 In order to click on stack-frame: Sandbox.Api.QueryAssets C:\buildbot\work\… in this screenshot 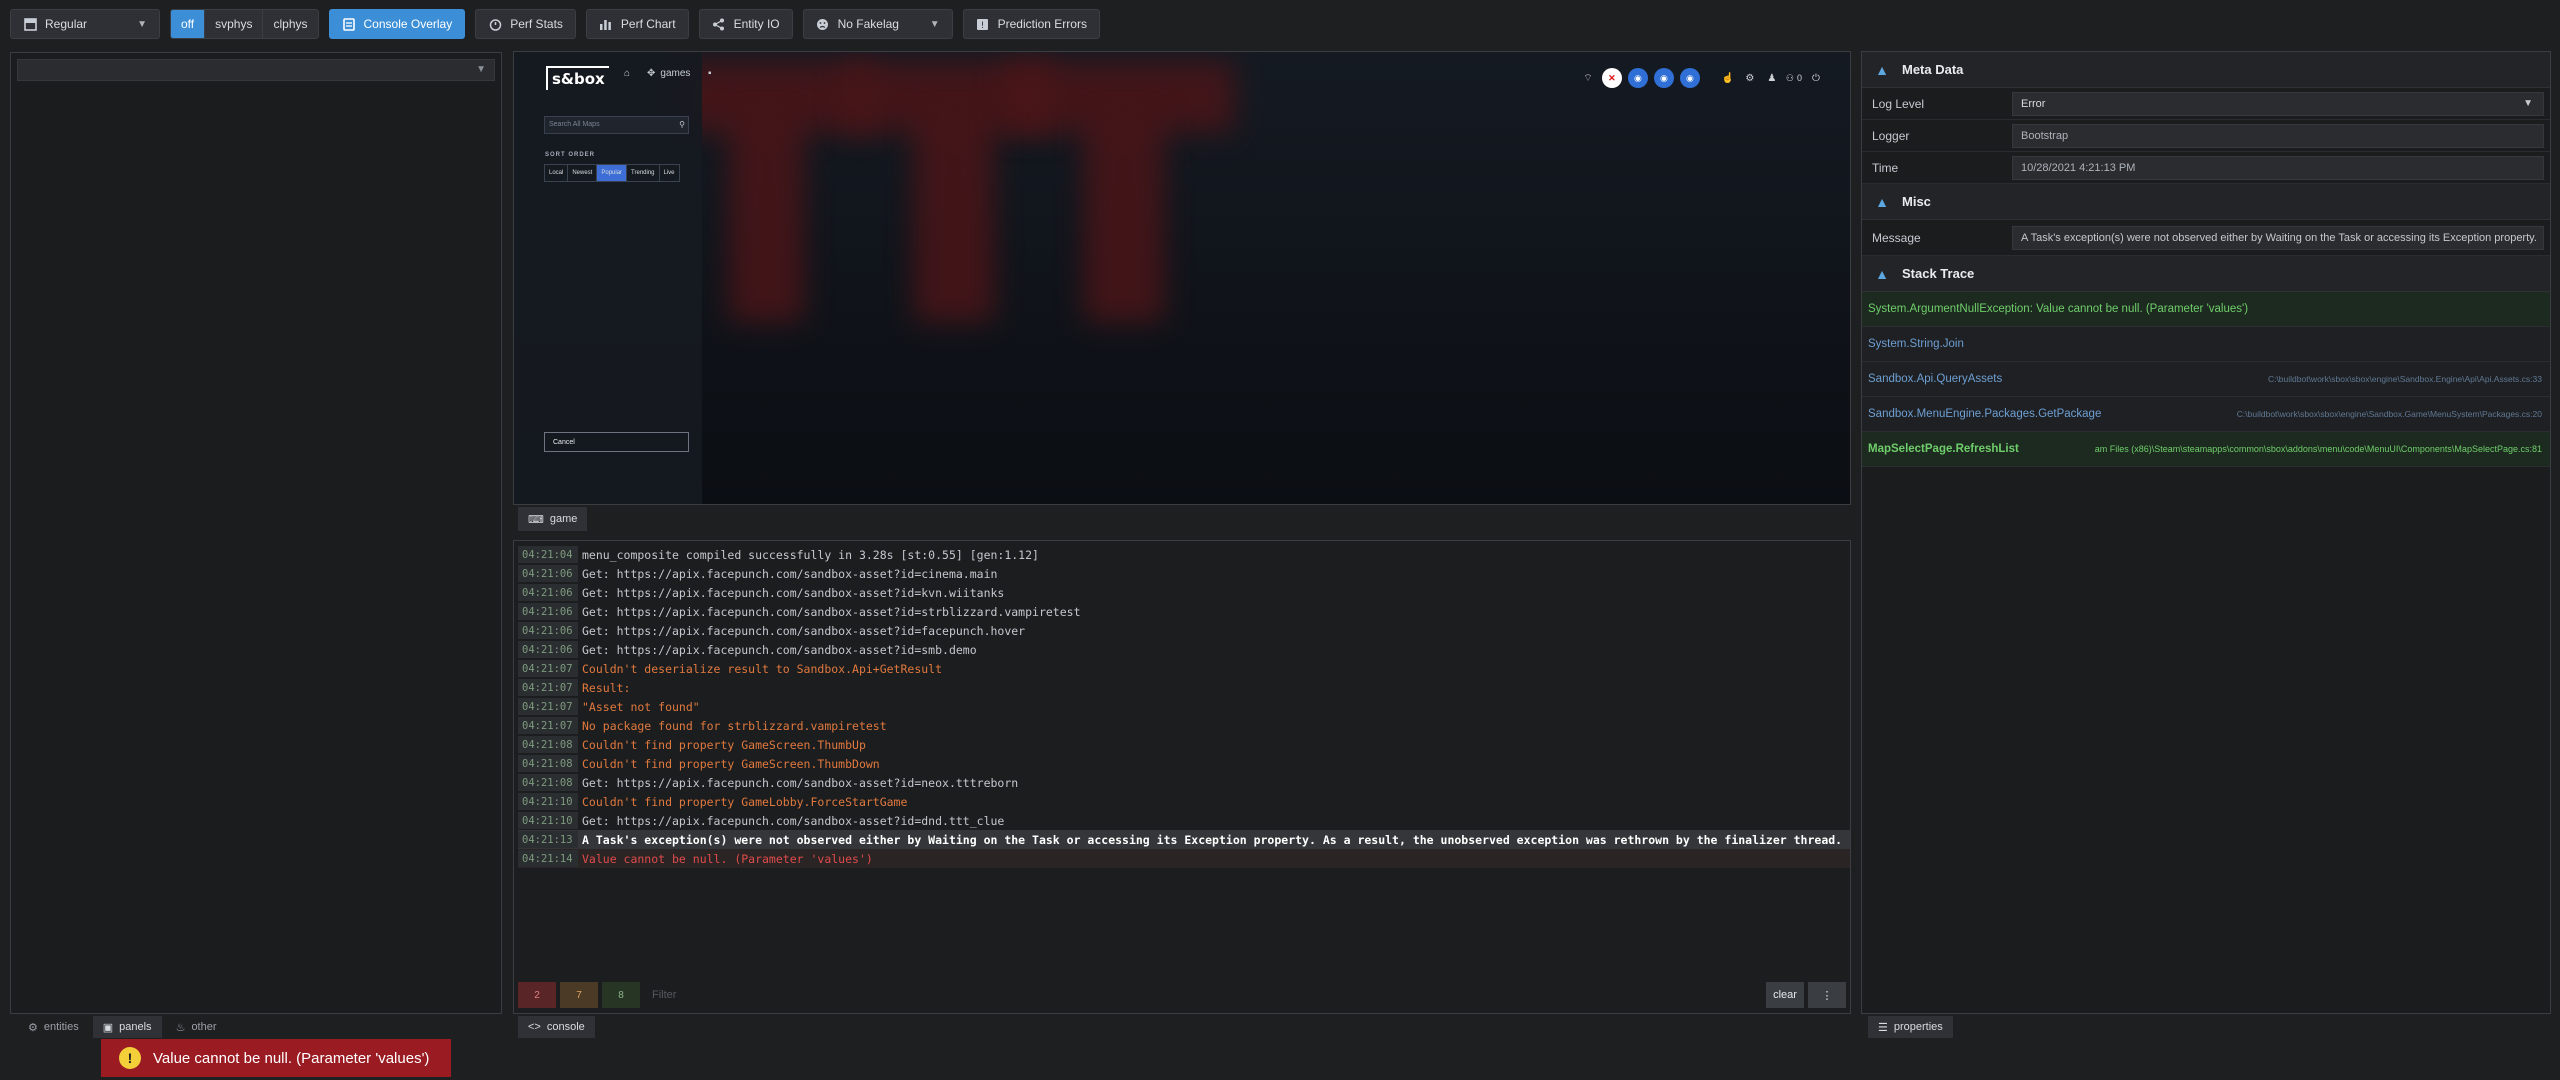, I will do `click(2206, 379)`.